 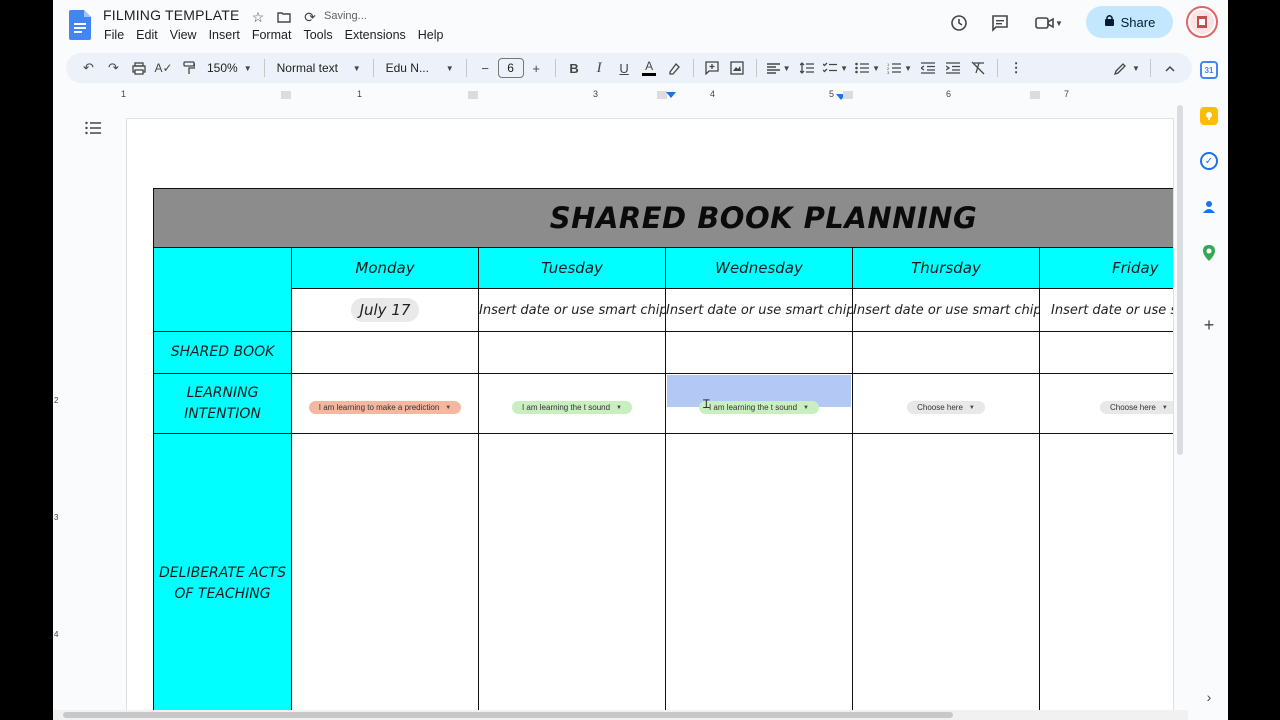 What do you see at coordinates (163, 68) in the screenshot?
I see `spellcheck-icon: A✓` at bounding box center [163, 68].